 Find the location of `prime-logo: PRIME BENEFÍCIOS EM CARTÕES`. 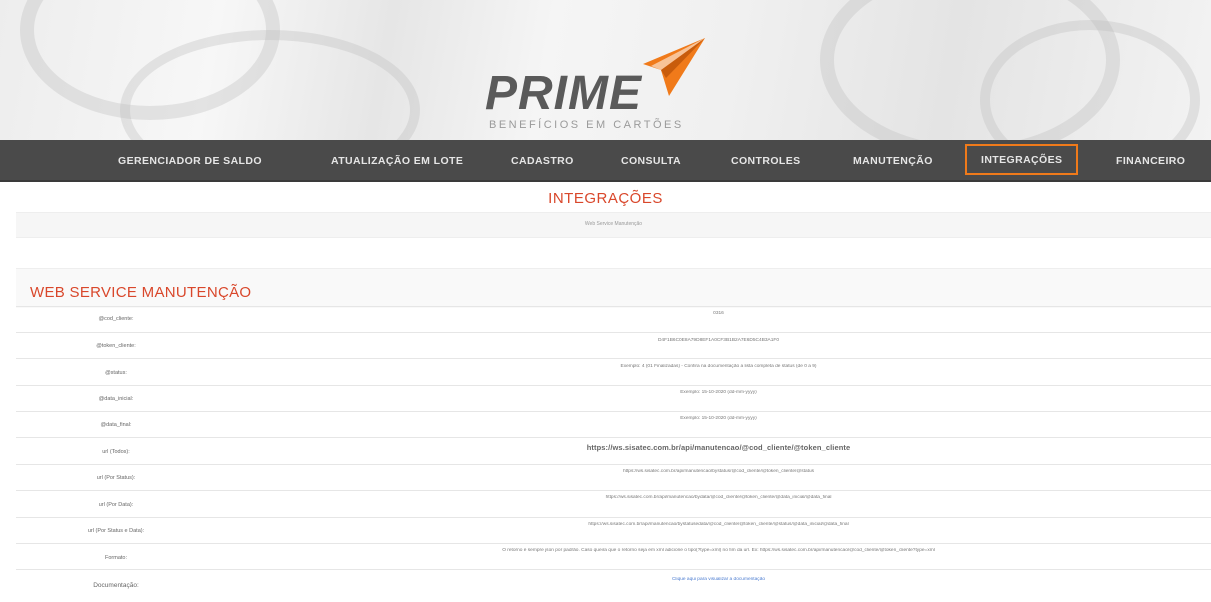

prime-logo: PRIME BENEFÍCIOS EM CARTÕES is located at coordinates (605, 84).